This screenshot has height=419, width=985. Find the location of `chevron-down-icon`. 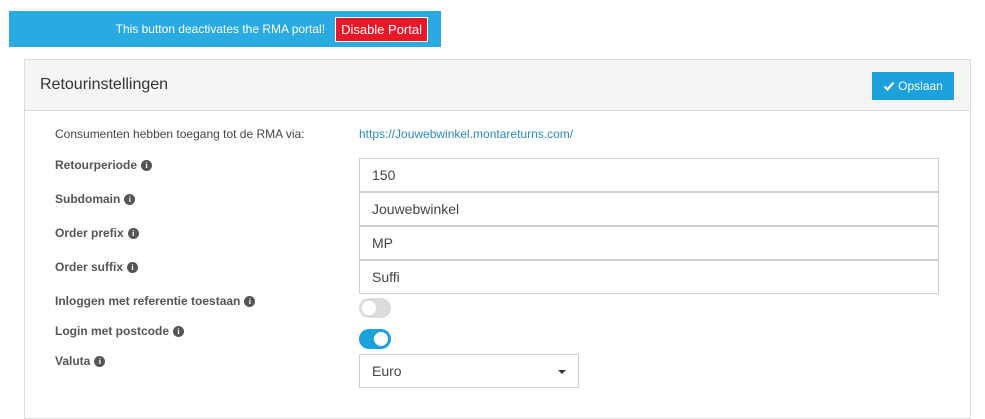

chevron-down-icon is located at coordinates (562, 372).